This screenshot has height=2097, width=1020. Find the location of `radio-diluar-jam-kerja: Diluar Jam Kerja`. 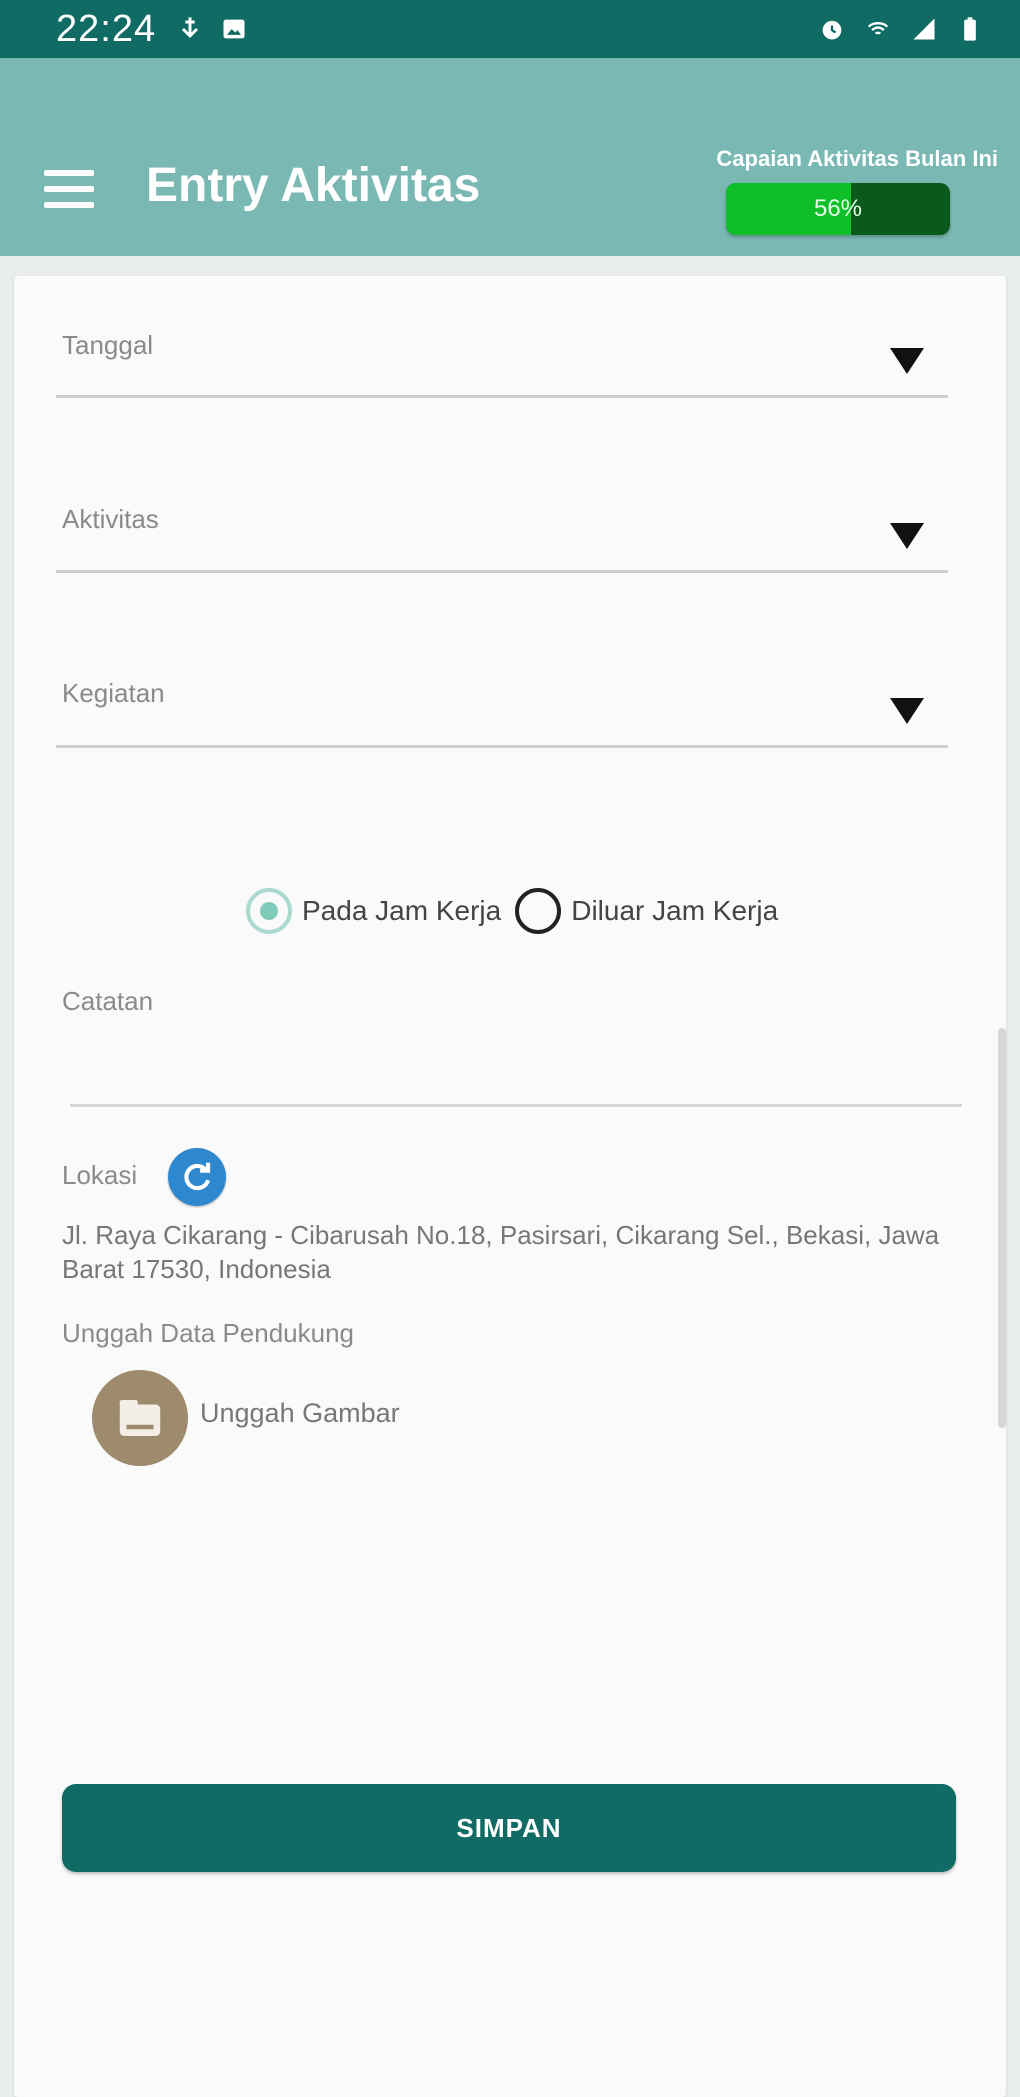

radio-diluar-jam-kerja: Diluar Jam Kerja is located at coordinates (646, 911).